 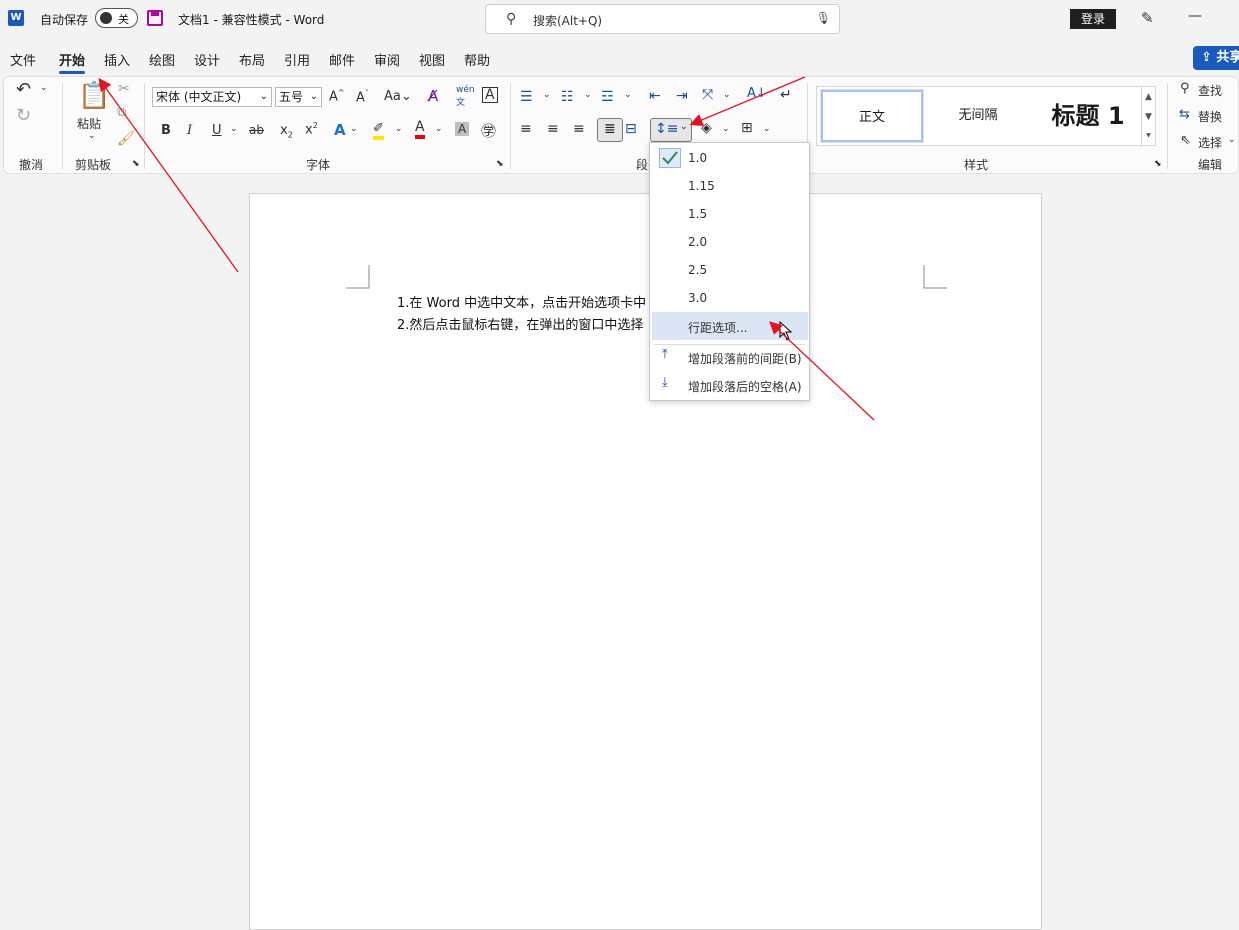 What do you see at coordinates (1210, 90) in the screenshot?
I see `find-label: 查找` at bounding box center [1210, 90].